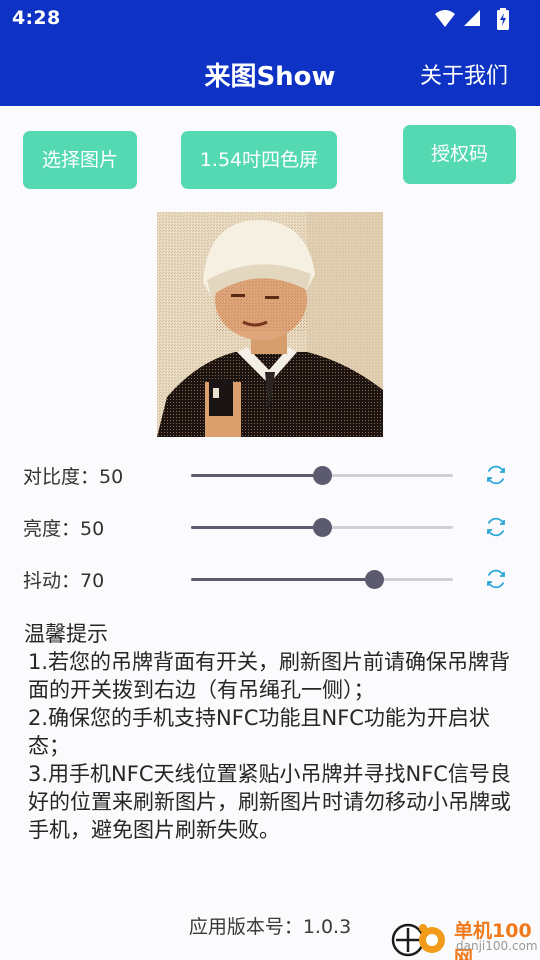  Describe the element at coordinates (464, 74) in the screenshot. I see `about-us-link: 关于我们` at that location.